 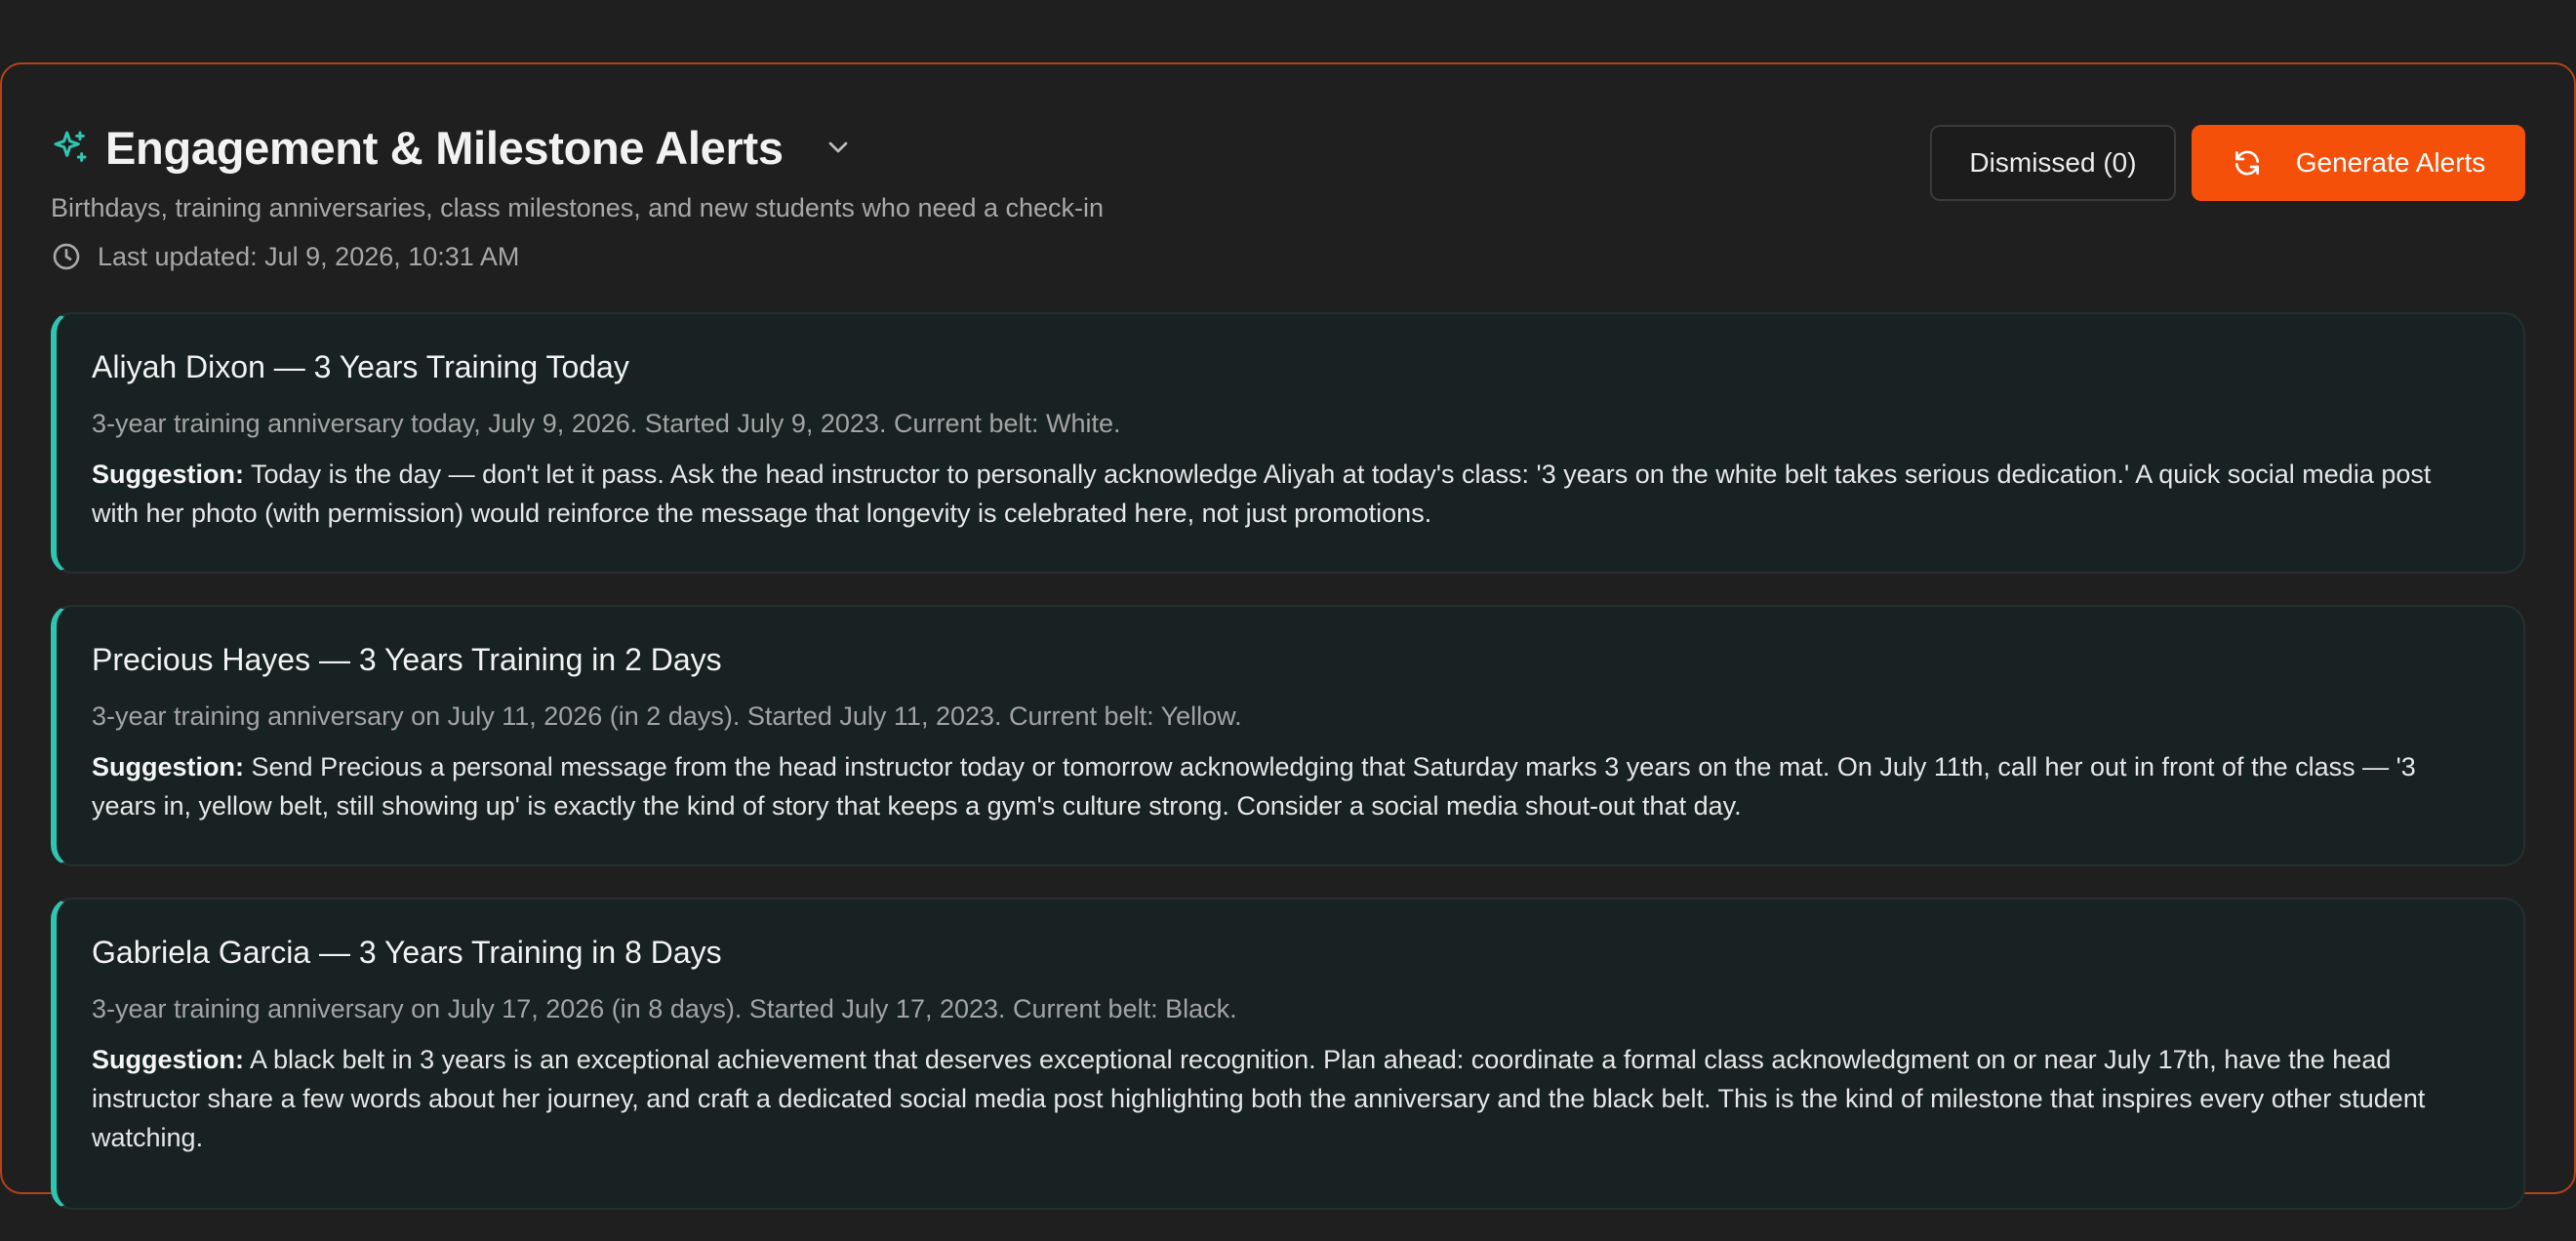 I want to click on dismissed-button: Dismissed (0), so click(x=2053, y=163).